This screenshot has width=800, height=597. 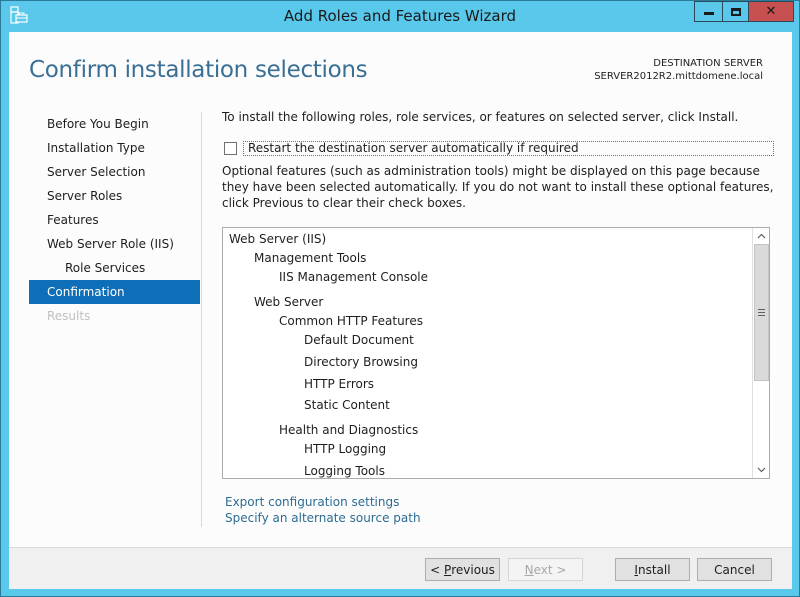 I want to click on maximize-button, so click(x=735, y=11).